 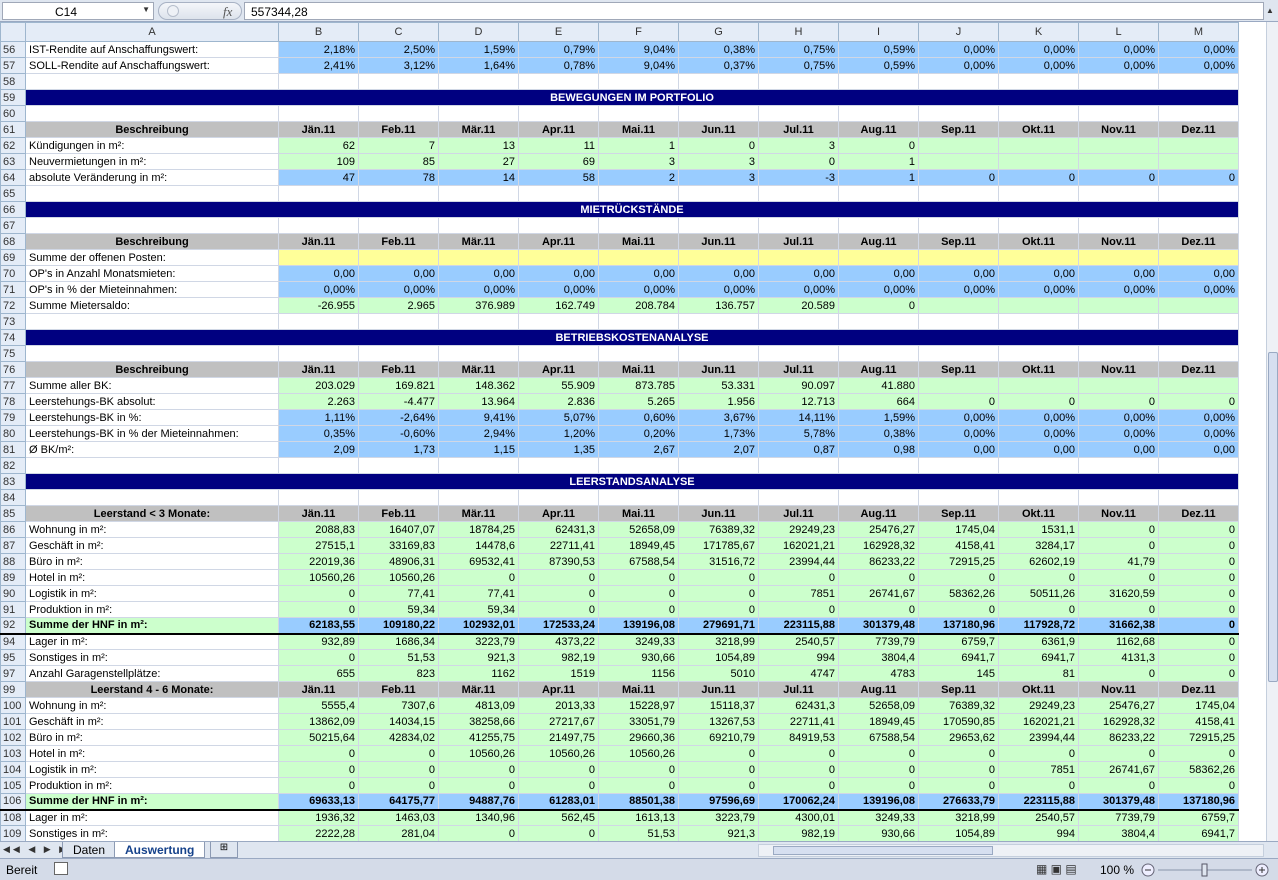 What do you see at coordinates (1198, 369) in the screenshot?
I see `month-header: Dez.11` at bounding box center [1198, 369].